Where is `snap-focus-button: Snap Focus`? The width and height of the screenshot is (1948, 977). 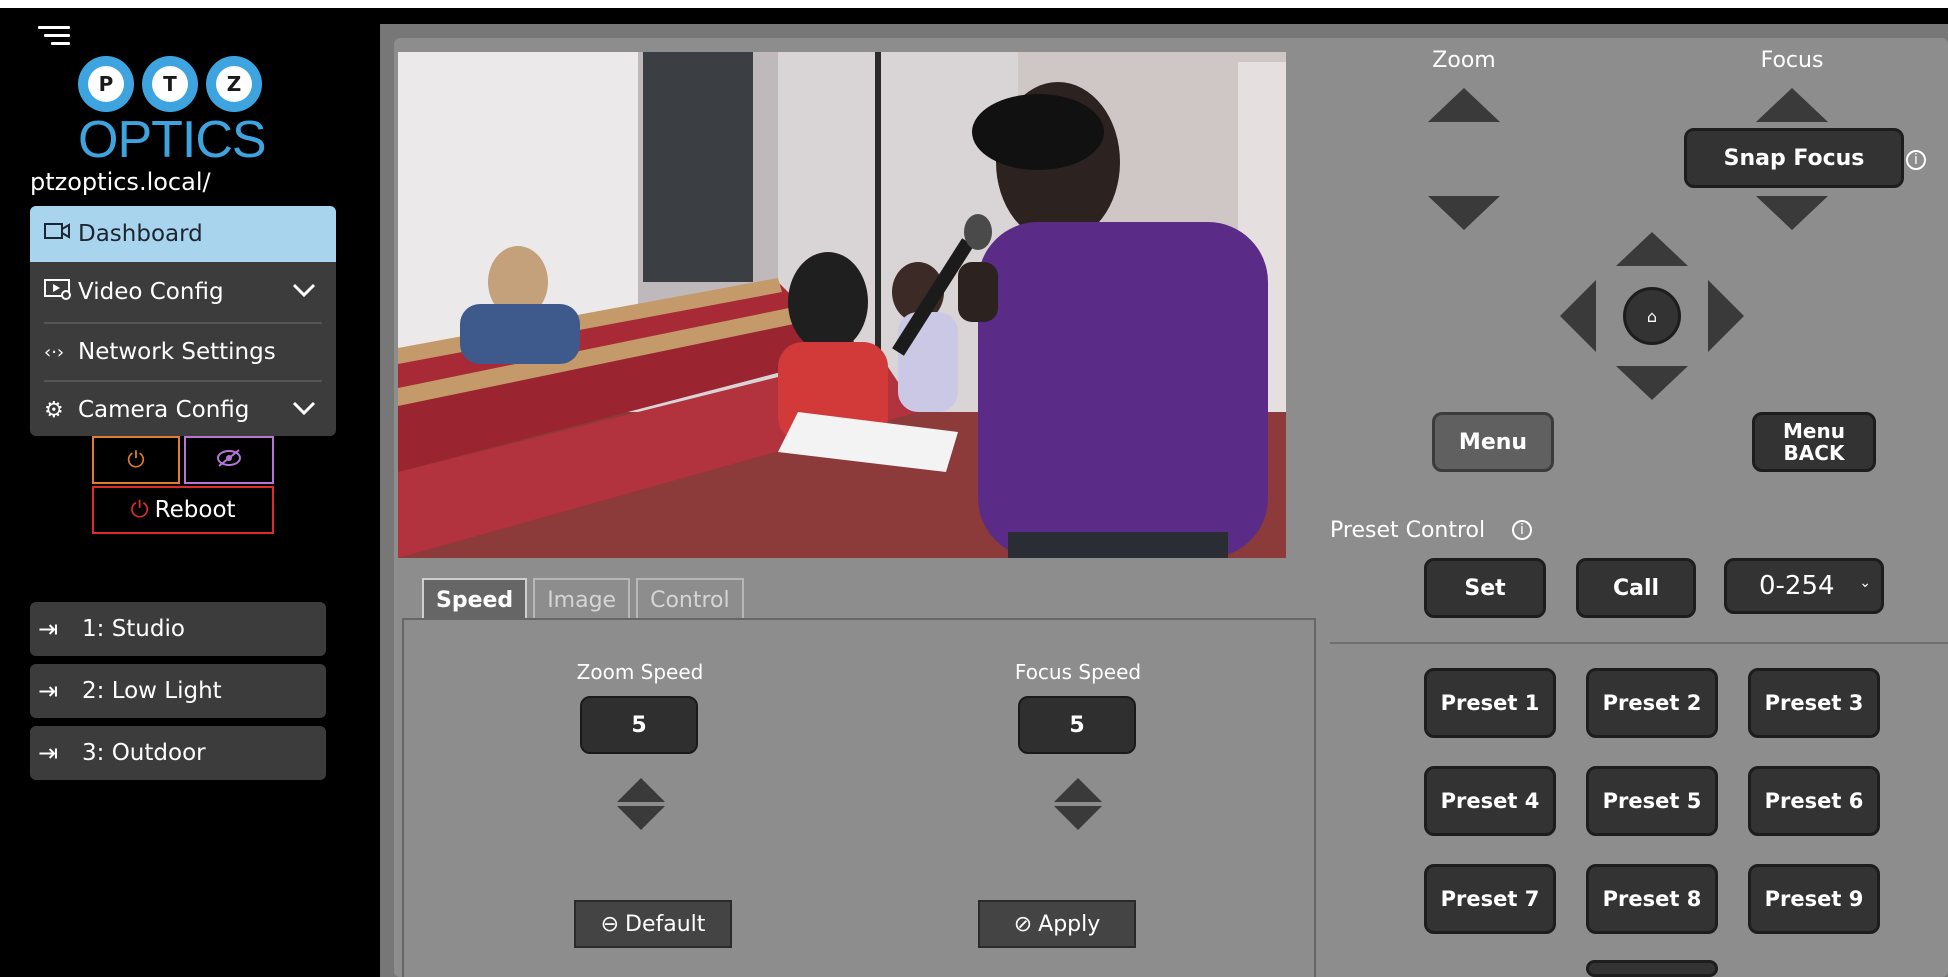 snap-focus-button: Snap Focus is located at coordinates (1794, 158).